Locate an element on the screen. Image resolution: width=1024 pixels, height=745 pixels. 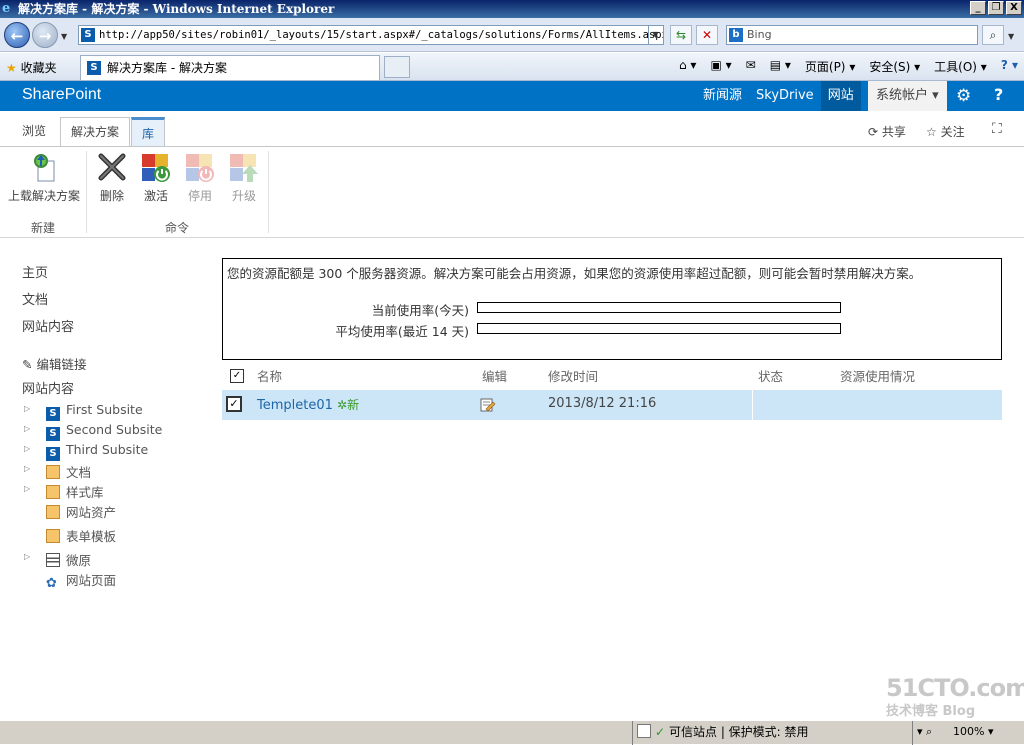
share-icon: ⟳ is located at coordinates (873, 132).